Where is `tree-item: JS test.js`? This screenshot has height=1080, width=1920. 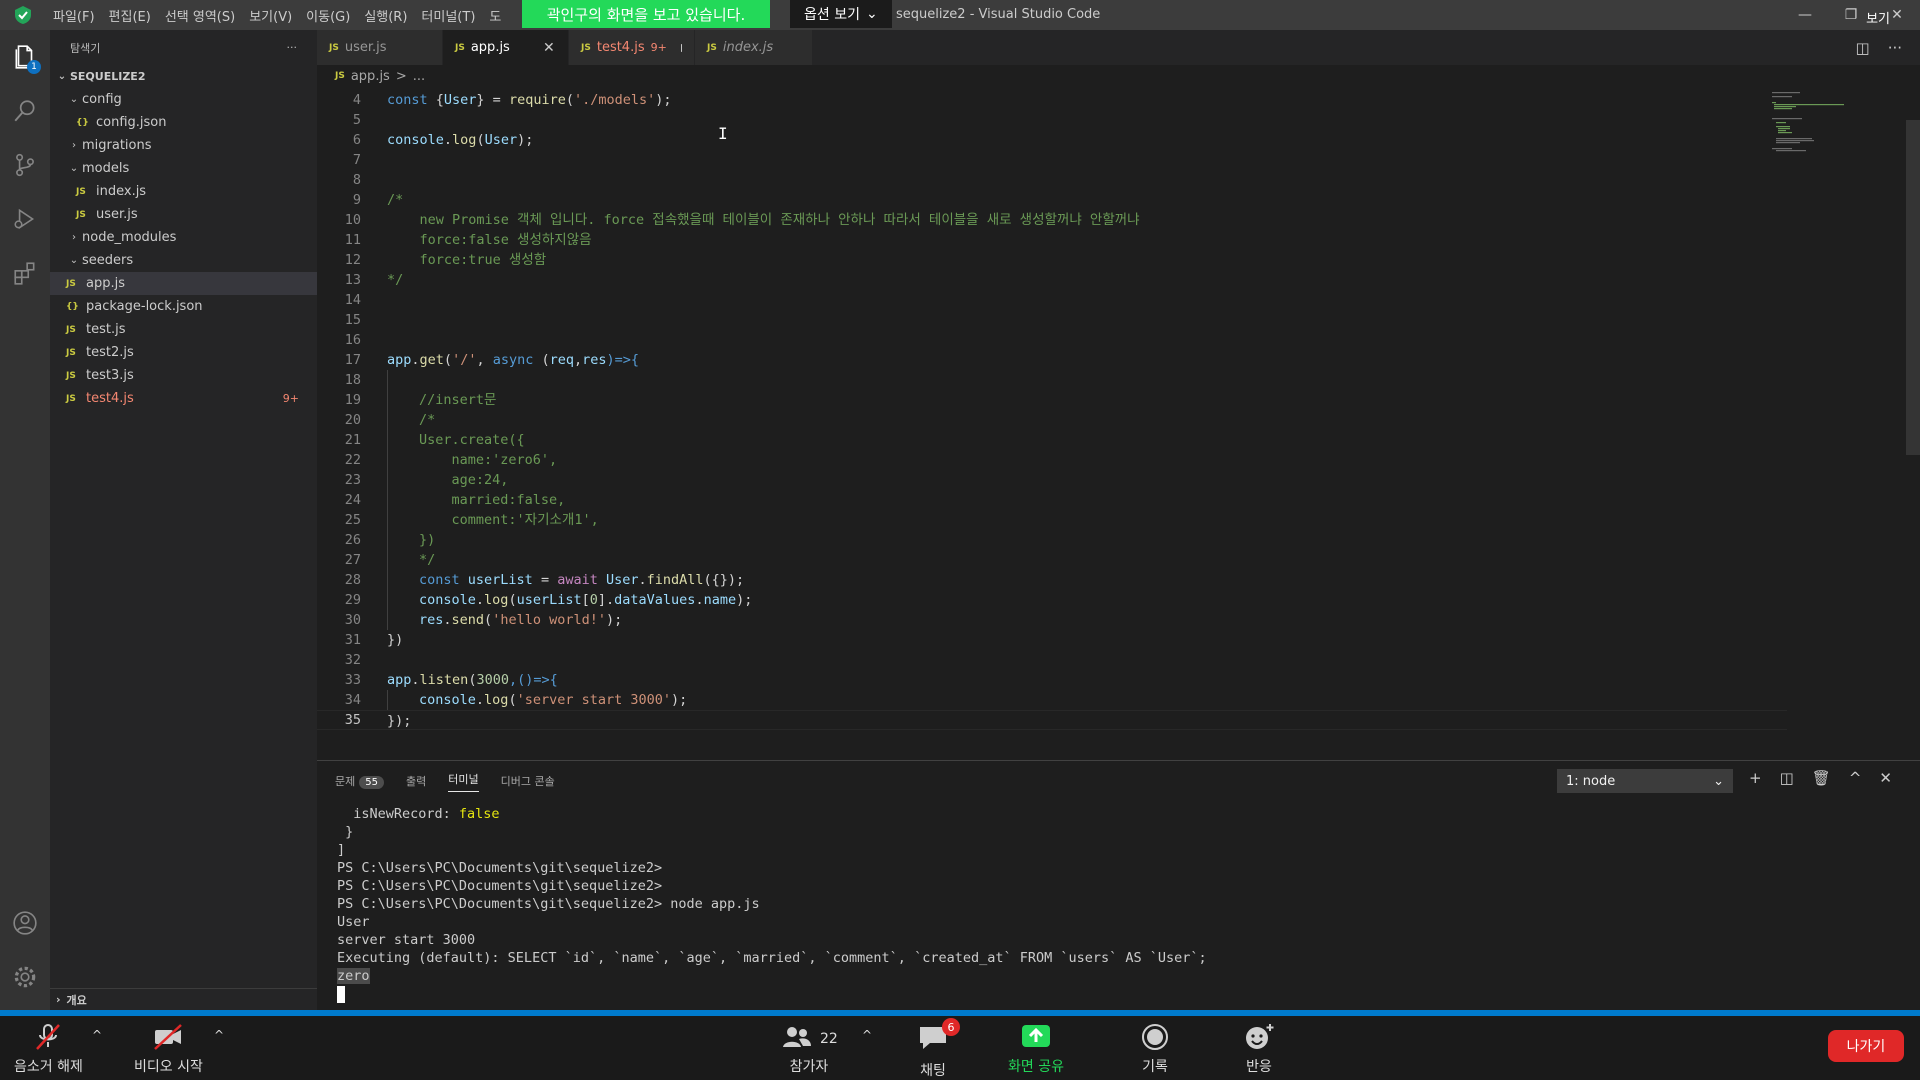
tree-item: JS test.js is located at coordinates (183, 329).